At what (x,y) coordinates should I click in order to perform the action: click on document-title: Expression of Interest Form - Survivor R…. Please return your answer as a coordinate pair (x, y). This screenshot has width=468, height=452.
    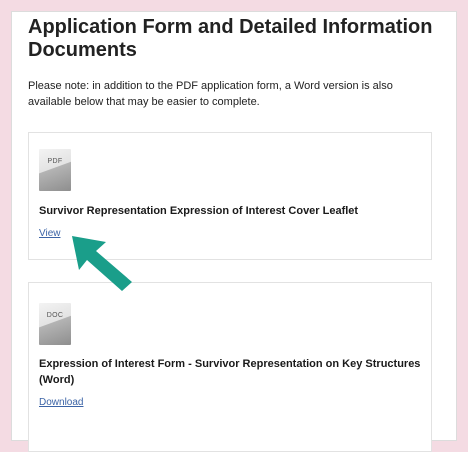
    Looking at the image, I should click on (230, 372).